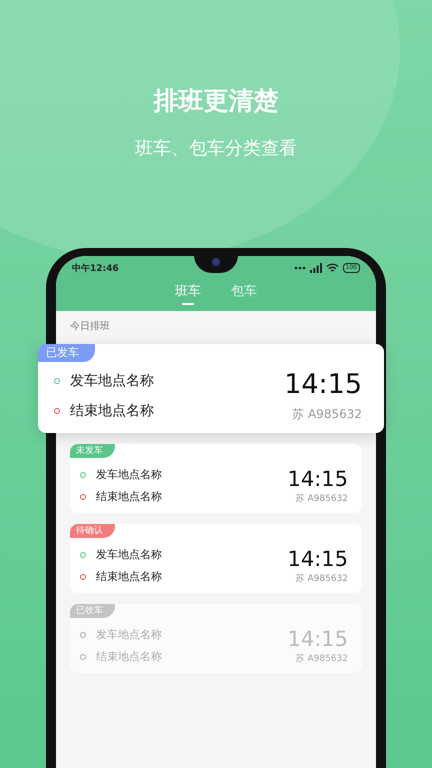 Image resolution: width=432 pixels, height=768 pixels. What do you see at coordinates (332, 268) in the screenshot?
I see `wifi-icon` at bounding box center [332, 268].